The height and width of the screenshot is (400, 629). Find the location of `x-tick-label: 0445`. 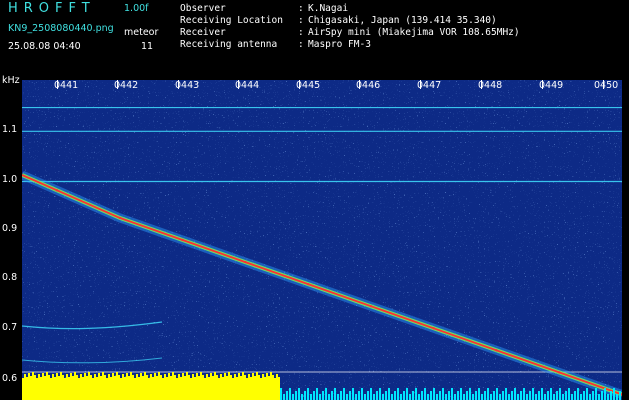

x-tick-label: 0445 is located at coordinates (308, 85).